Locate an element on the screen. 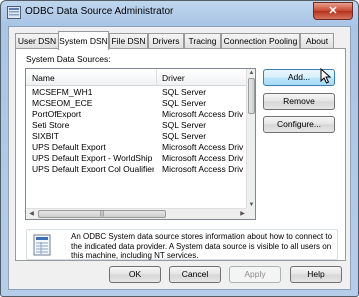  help-button: Help is located at coordinates (316, 274).